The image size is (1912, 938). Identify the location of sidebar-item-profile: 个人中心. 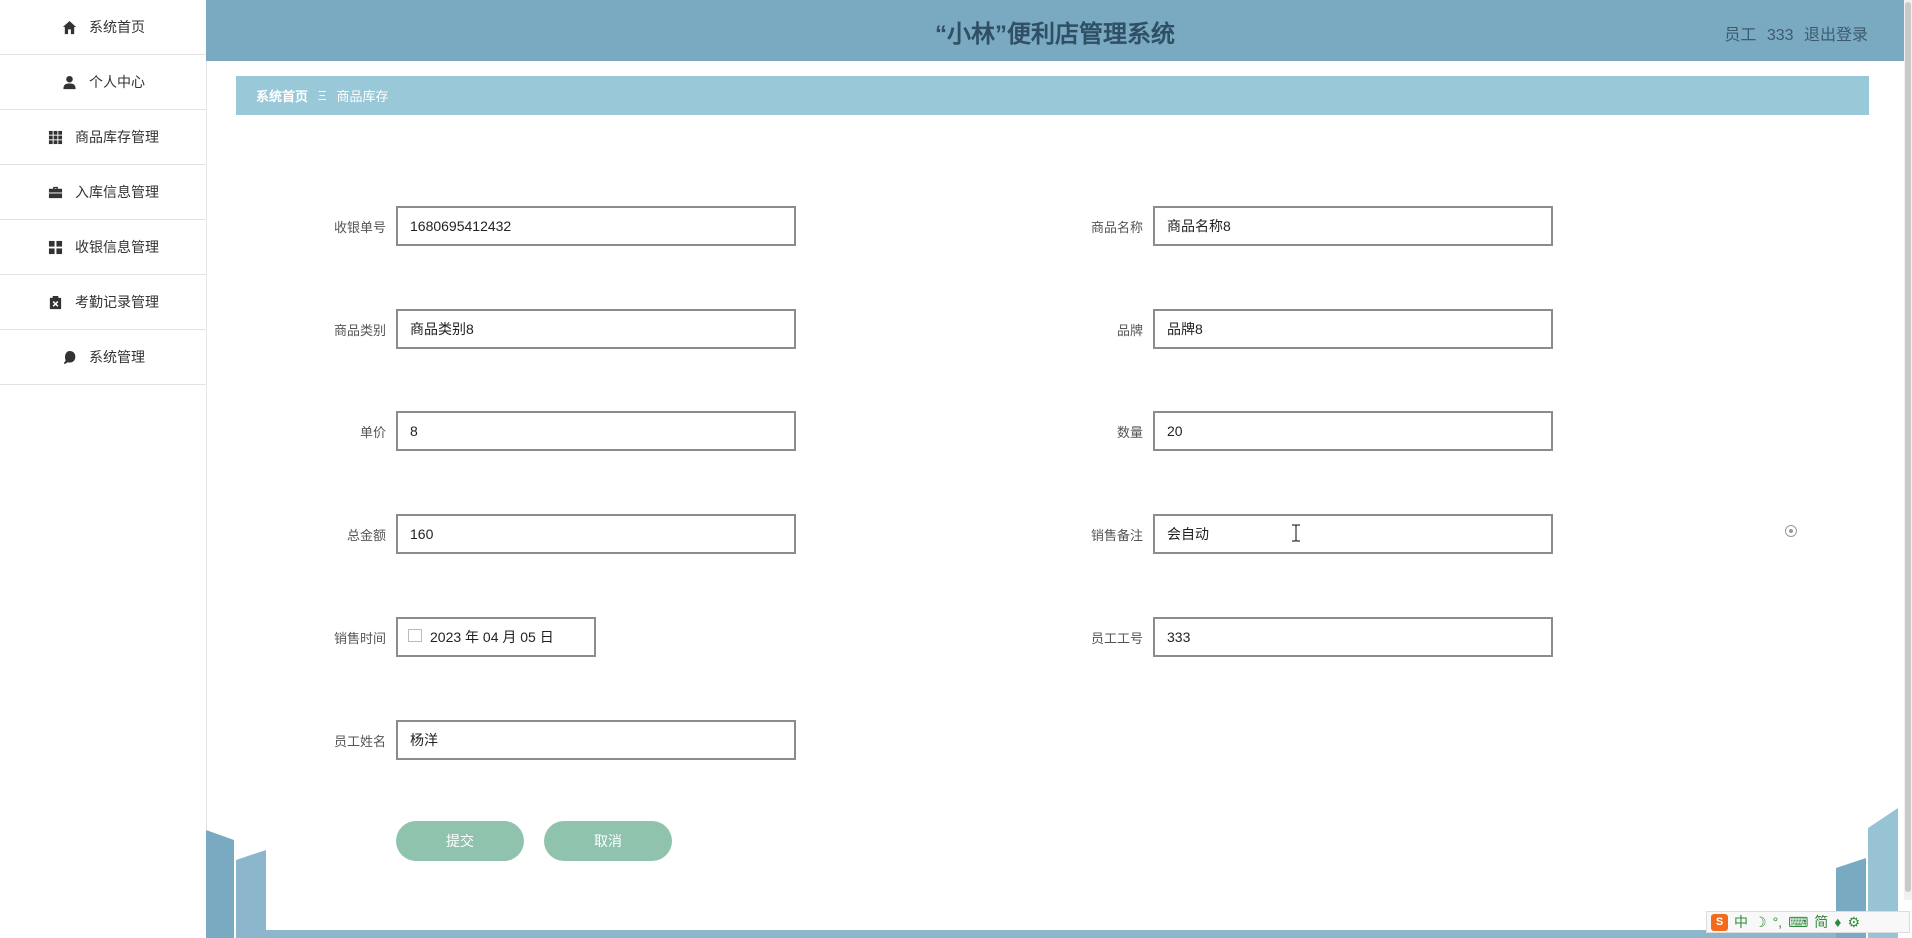
(103, 82).